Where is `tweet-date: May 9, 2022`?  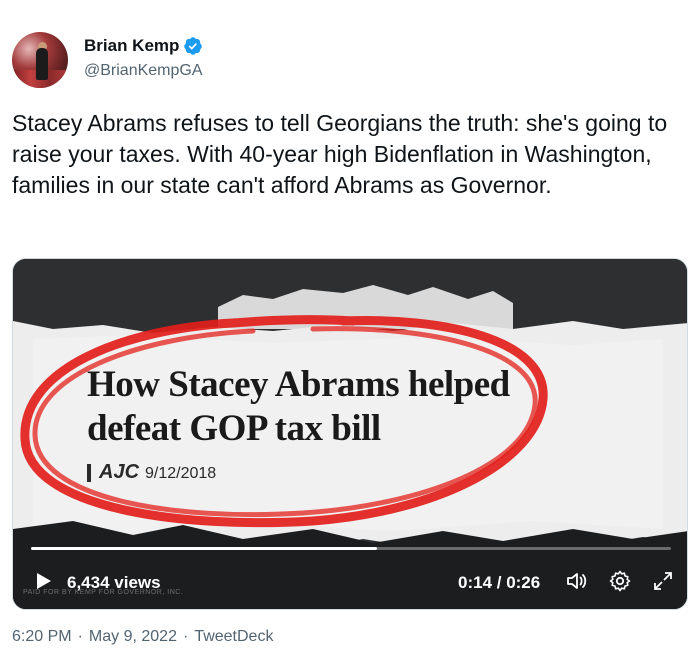 tweet-date: May 9, 2022 is located at coordinates (133, 637).